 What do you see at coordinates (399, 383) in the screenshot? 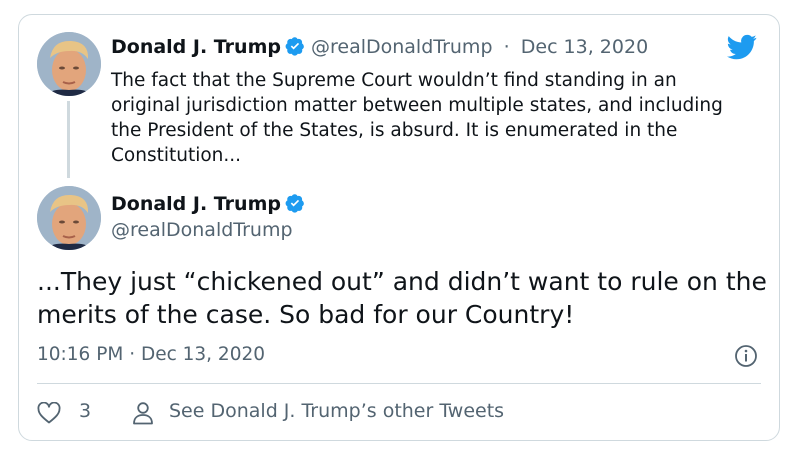
I see `divider` at bounding box center [399, 383].